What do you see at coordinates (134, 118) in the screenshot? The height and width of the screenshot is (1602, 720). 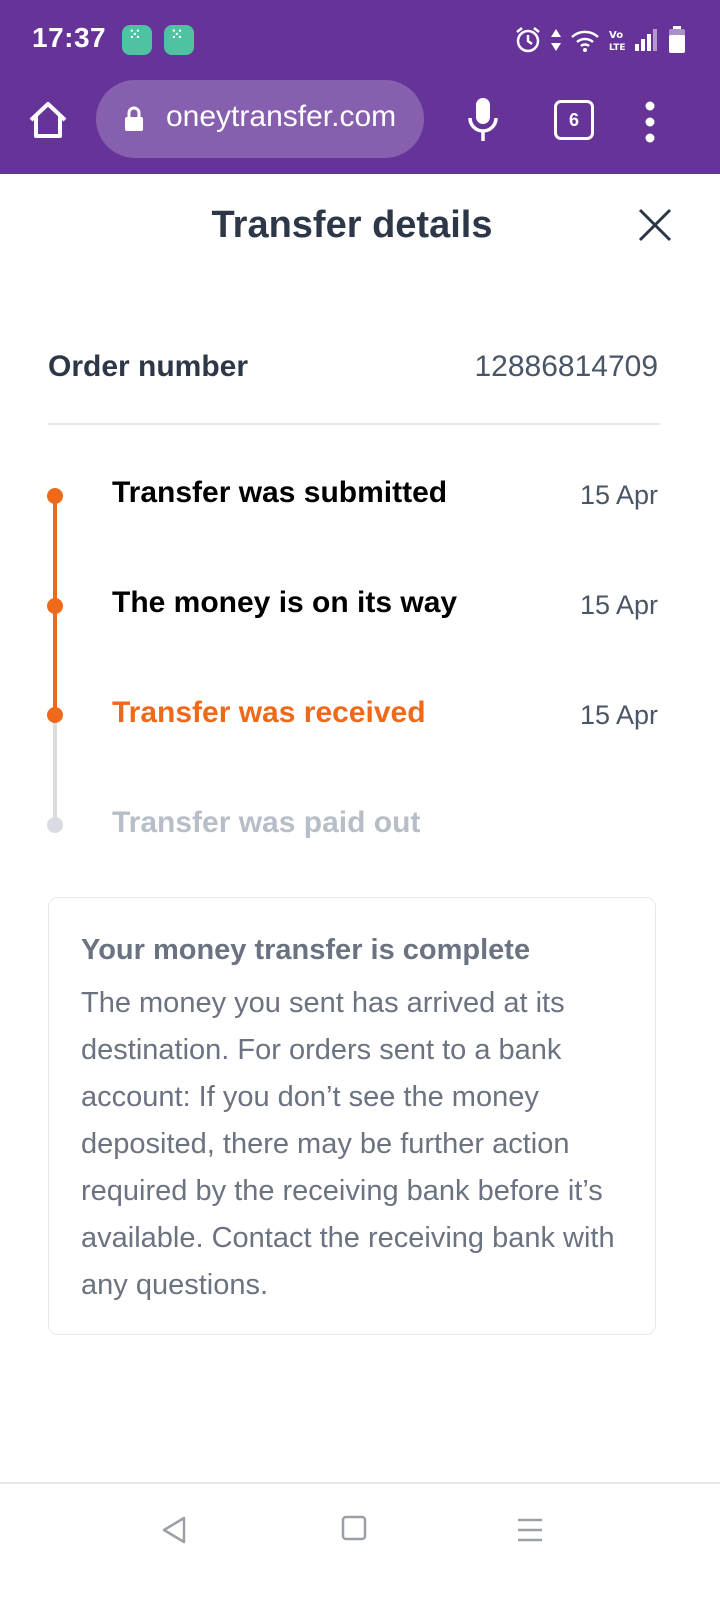 I see `lock-icon` at bounding box center [134, 118].